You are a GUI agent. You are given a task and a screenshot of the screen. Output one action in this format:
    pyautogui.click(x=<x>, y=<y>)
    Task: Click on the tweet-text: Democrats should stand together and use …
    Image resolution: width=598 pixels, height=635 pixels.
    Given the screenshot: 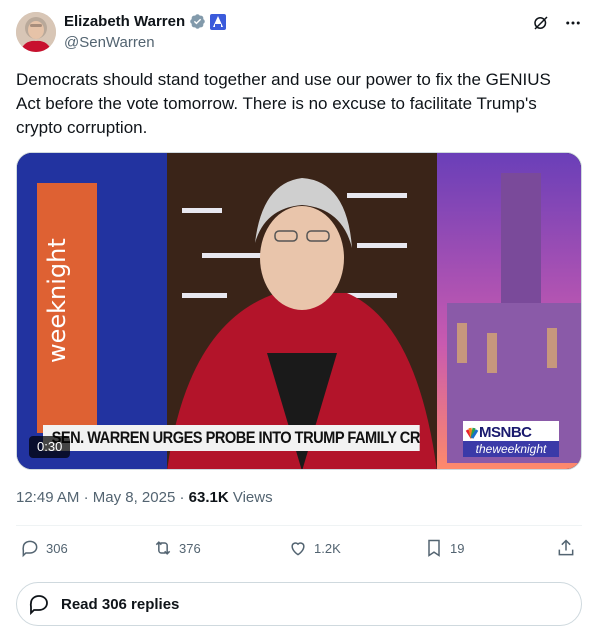 What is the action you would take?
    pyautogui.click(x=283, y=103)
    